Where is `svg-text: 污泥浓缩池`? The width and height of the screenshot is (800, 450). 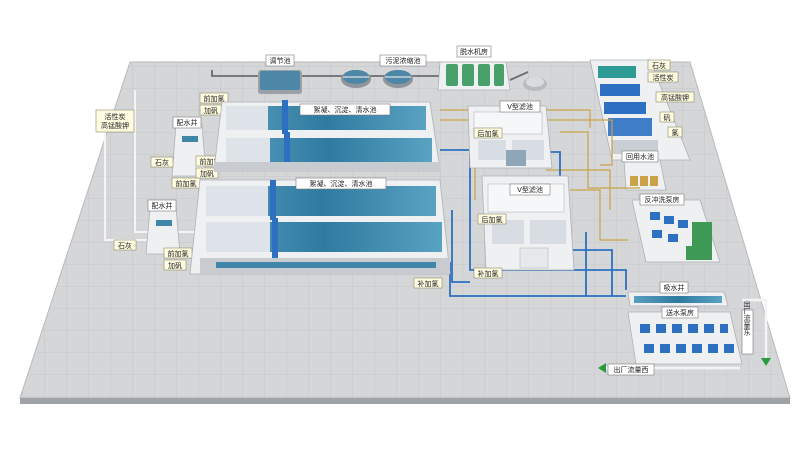 svg-text: 污泥浓缩池 is located at coordinates (403, 60).